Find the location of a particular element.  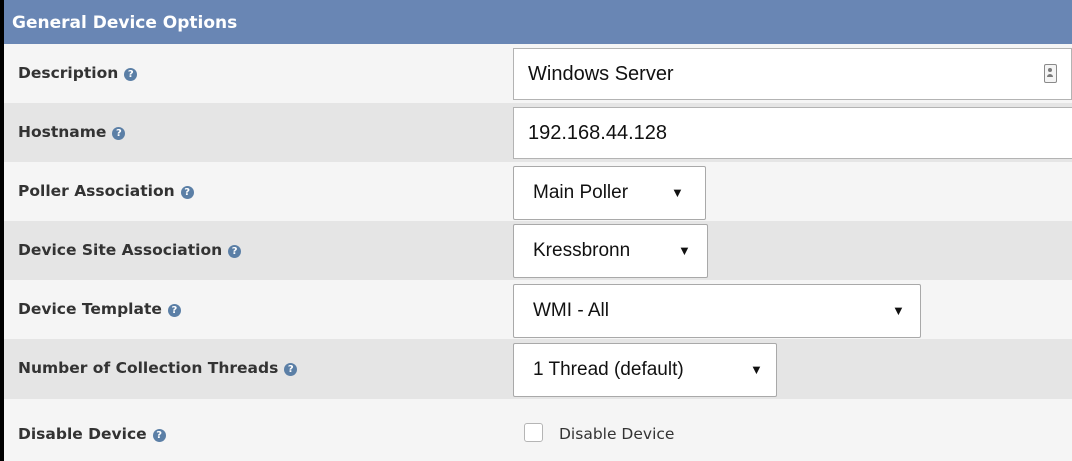

device-site-association-select: Kressbronn ▼ is located at coordinates (610, 251).